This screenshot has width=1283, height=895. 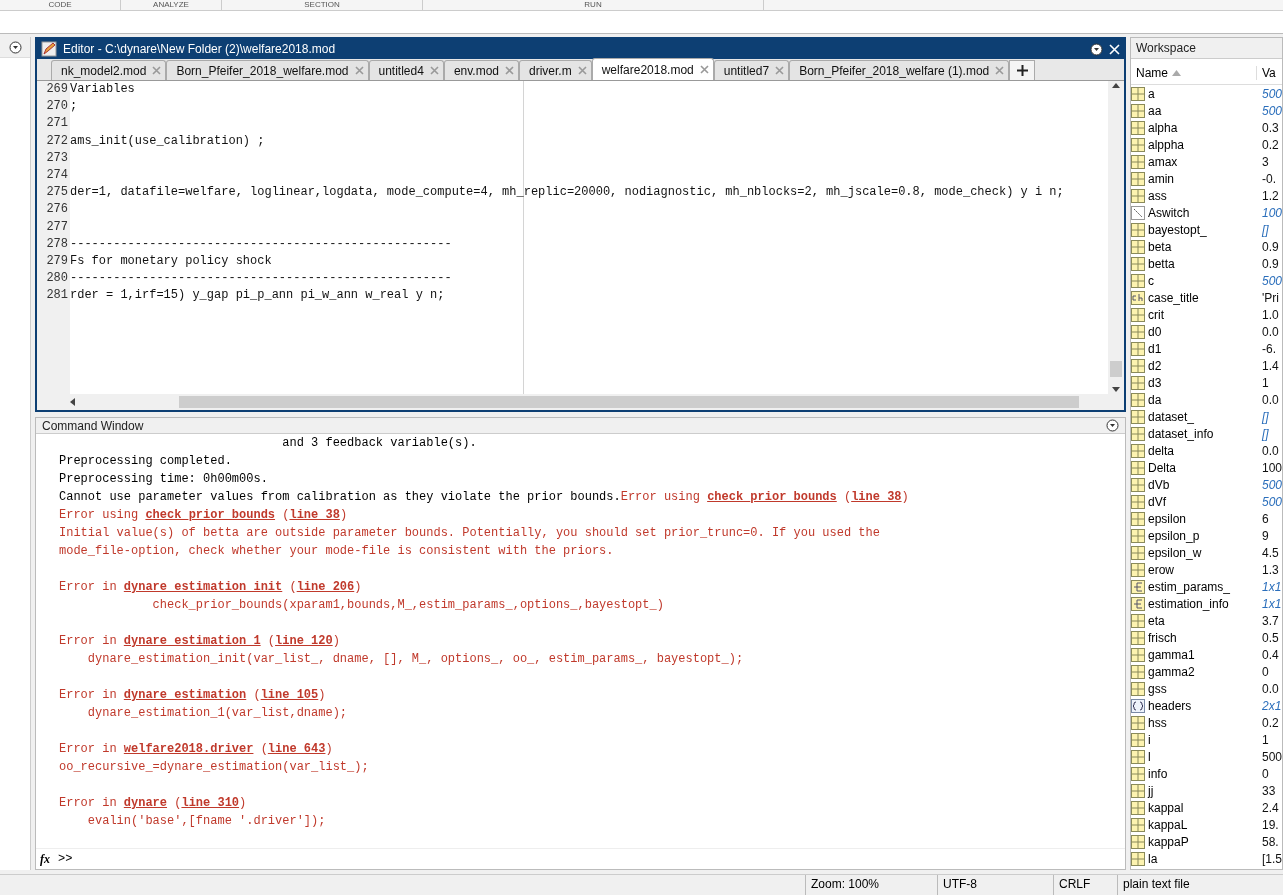 I want to click on variable-name: c, so click(x=1151, y=280).